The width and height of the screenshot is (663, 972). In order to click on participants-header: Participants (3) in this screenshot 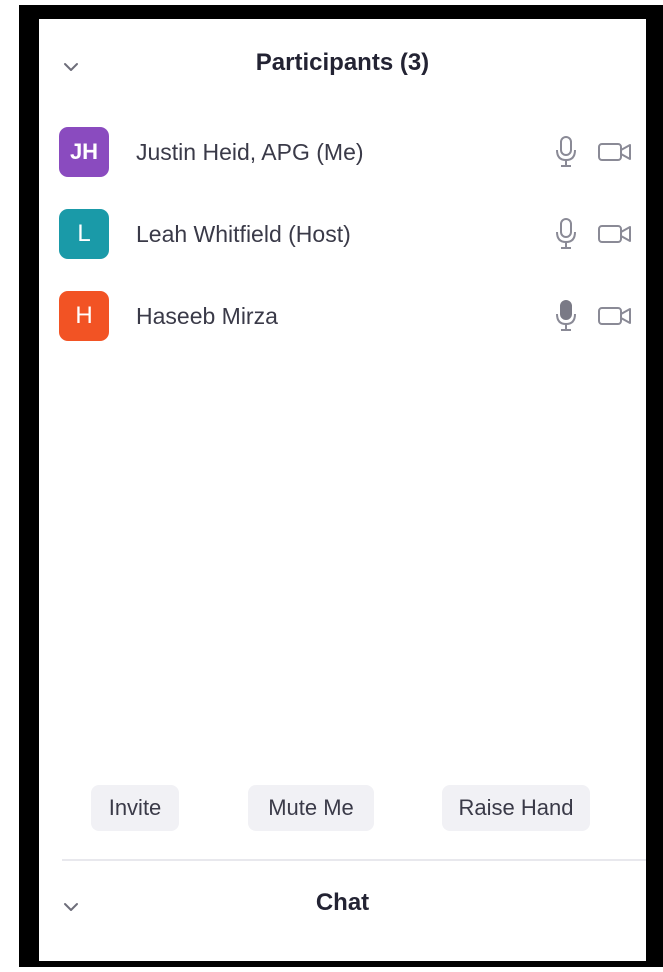, I will do `click(342, 66)`.